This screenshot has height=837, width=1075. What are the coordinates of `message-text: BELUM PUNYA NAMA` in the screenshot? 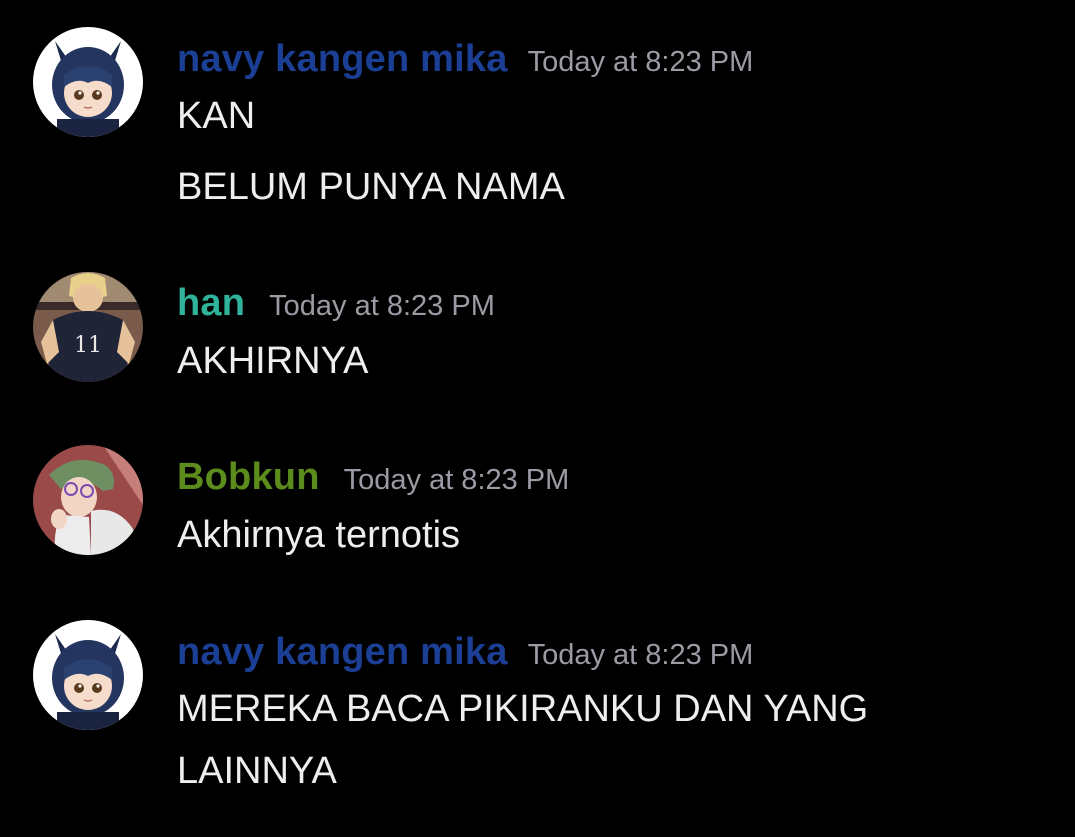 It's located at (371, 187).